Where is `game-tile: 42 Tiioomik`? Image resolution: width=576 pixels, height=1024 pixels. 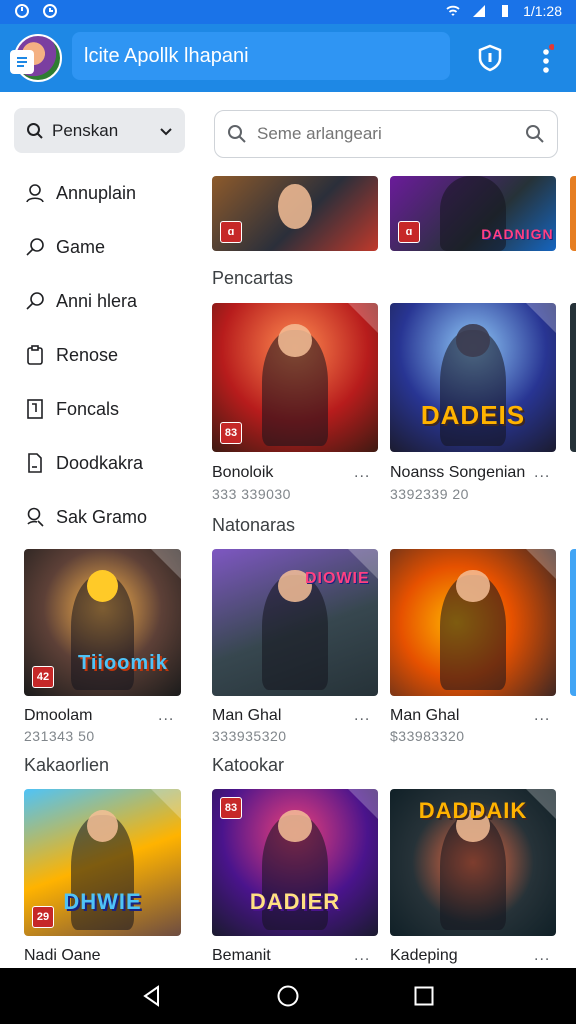 game-tile: 42 Tiioomik is located at coordinates (102, 622).